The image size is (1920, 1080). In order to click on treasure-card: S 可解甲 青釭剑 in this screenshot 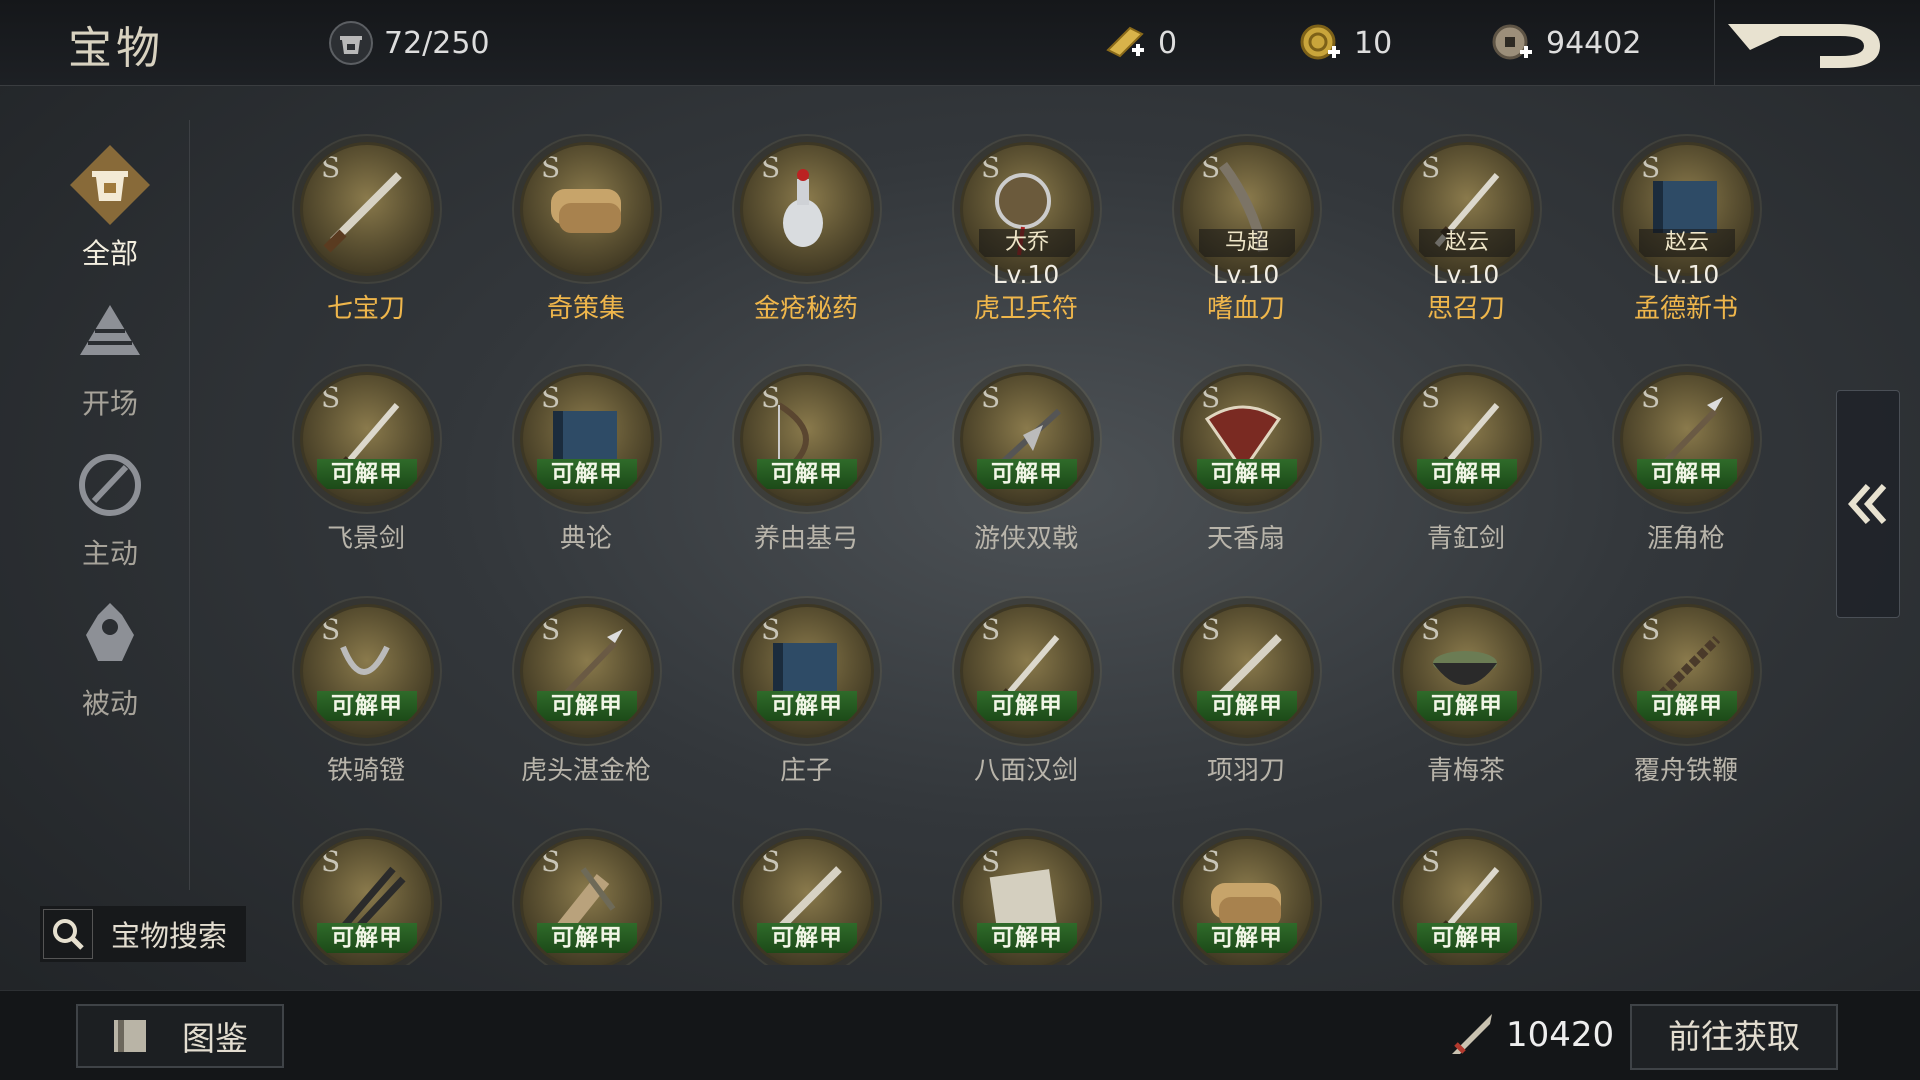, I will do `click(1450, 460)`.